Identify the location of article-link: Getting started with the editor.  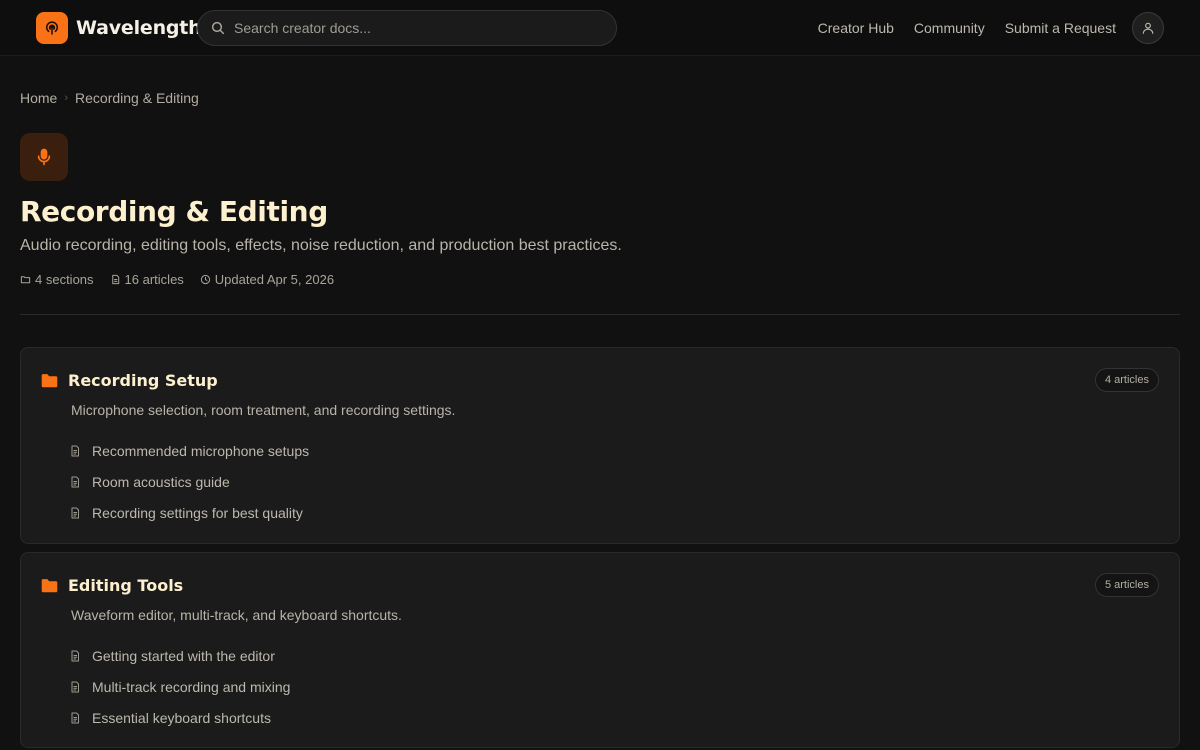
(179, 655).